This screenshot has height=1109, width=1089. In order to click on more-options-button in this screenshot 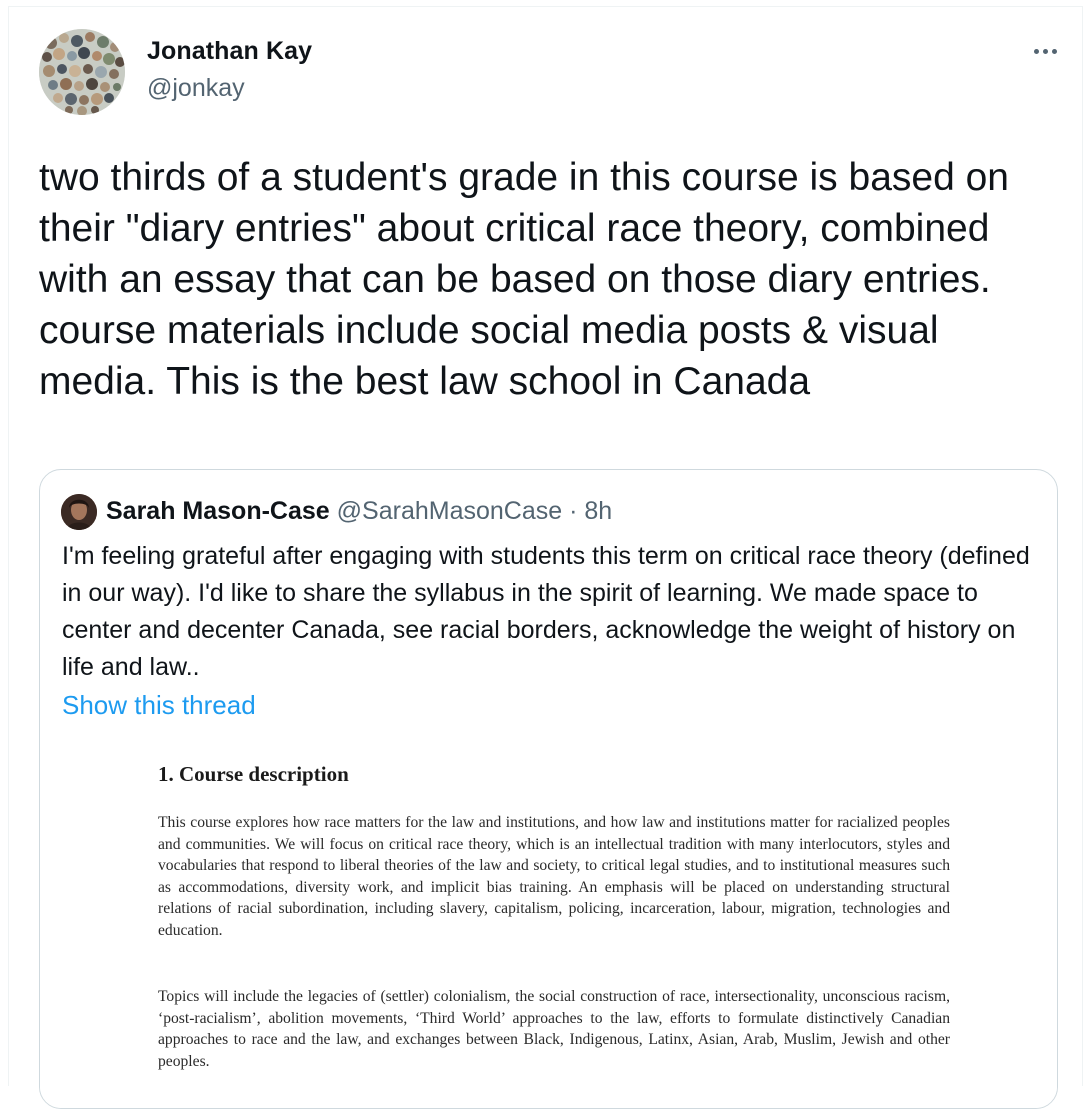, I will do `click(1045, 51)`.